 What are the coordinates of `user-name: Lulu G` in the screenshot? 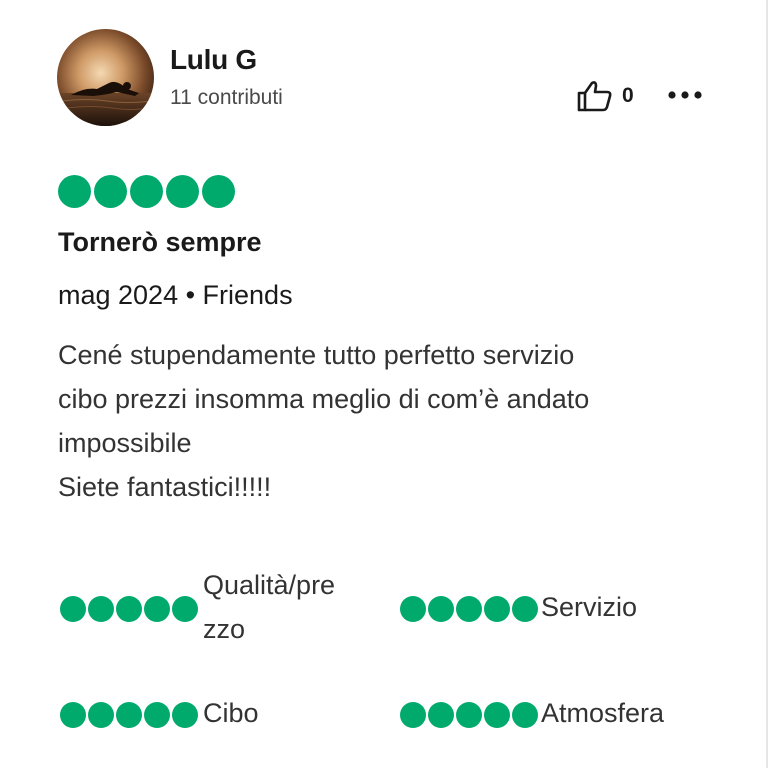 It's located at (213, 60).